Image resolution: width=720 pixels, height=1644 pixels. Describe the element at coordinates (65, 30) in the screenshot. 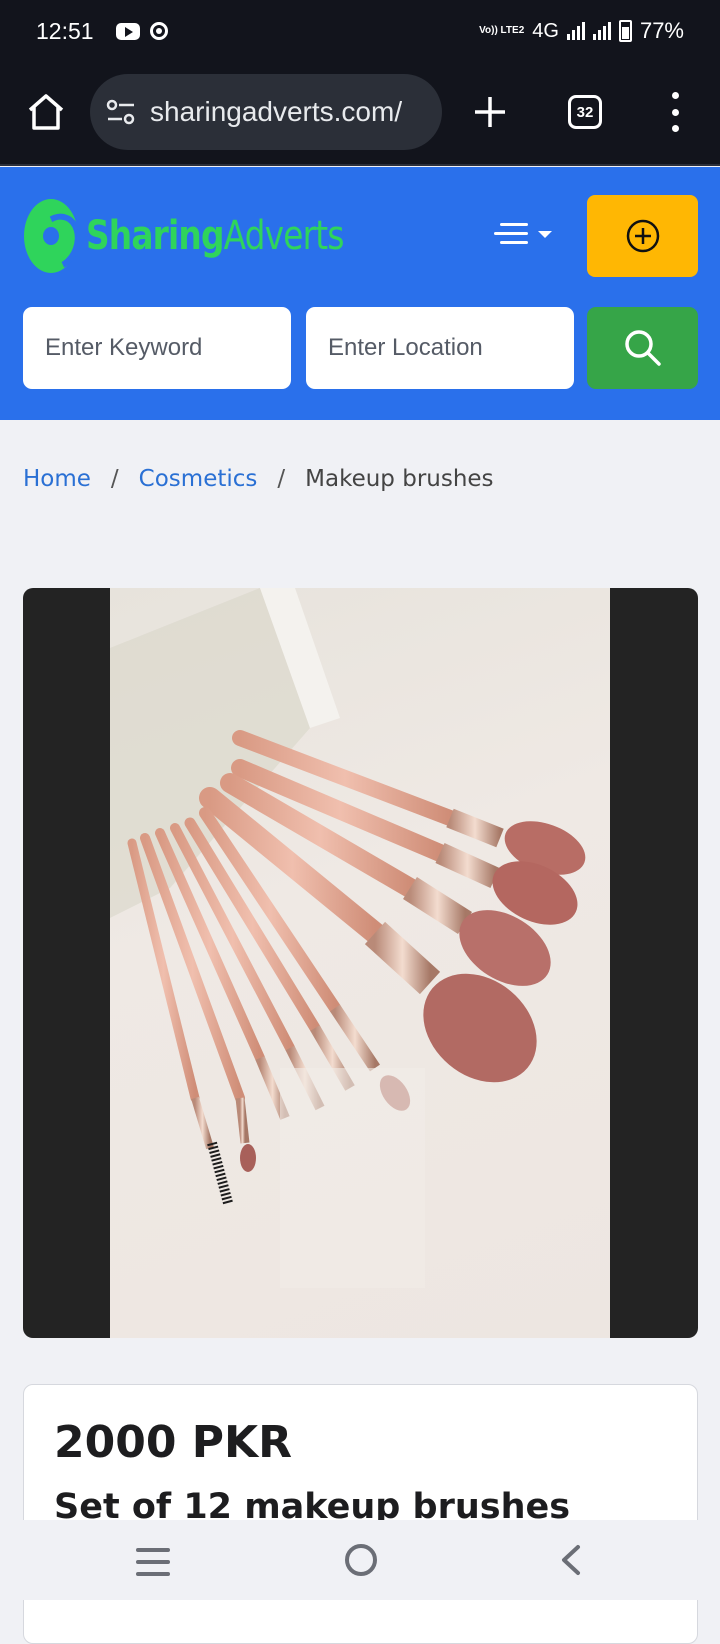

I see `status-time: 12:51` at that location.